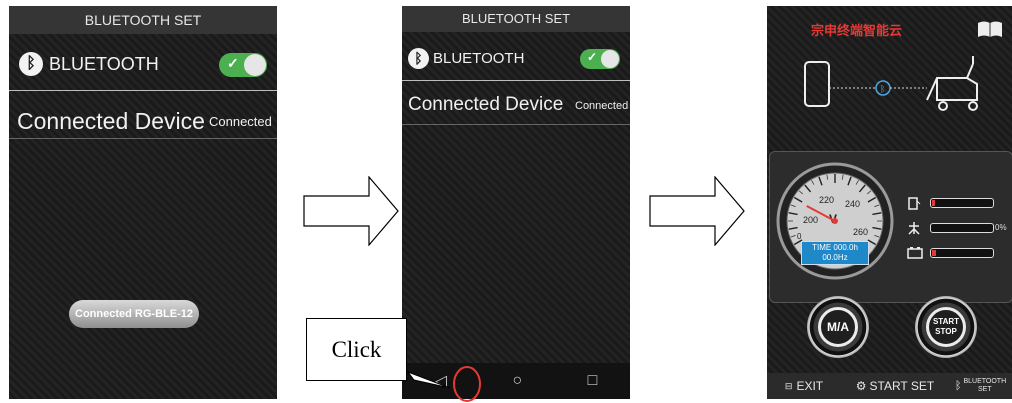 This screenshot has height=403, width=1012. I want to click on bluetooth-set-button: ᛒ BLUETOOTH SET, so click(980, 386).